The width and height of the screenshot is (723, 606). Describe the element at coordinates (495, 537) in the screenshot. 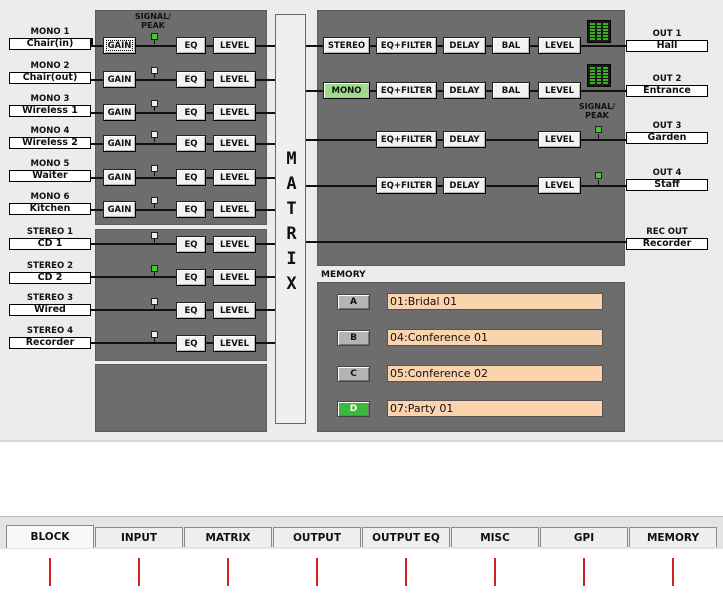

I see `tab-misc: MISC` at that location.